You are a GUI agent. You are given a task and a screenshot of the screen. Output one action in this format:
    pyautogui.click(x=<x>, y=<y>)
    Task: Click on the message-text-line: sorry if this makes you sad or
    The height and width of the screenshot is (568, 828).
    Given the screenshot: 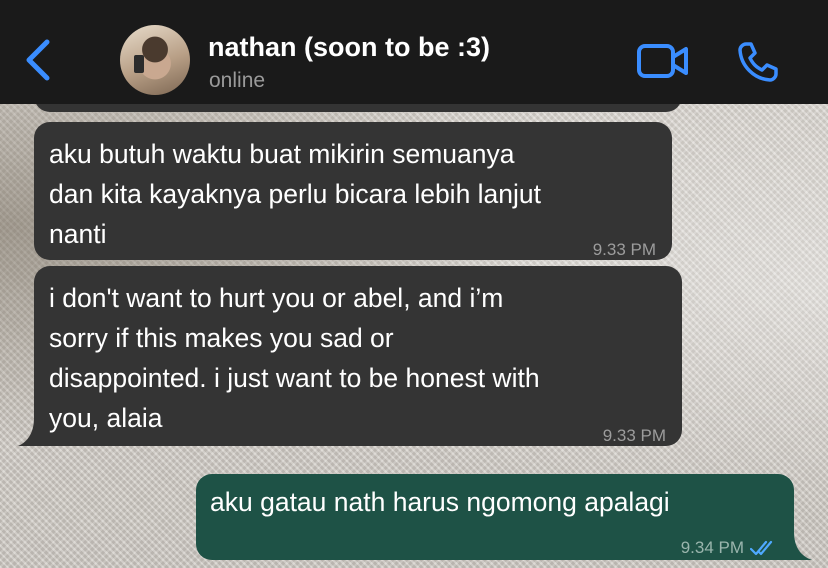 What is the action you would take?
    pyautogui.click(x=221, y=338)
    